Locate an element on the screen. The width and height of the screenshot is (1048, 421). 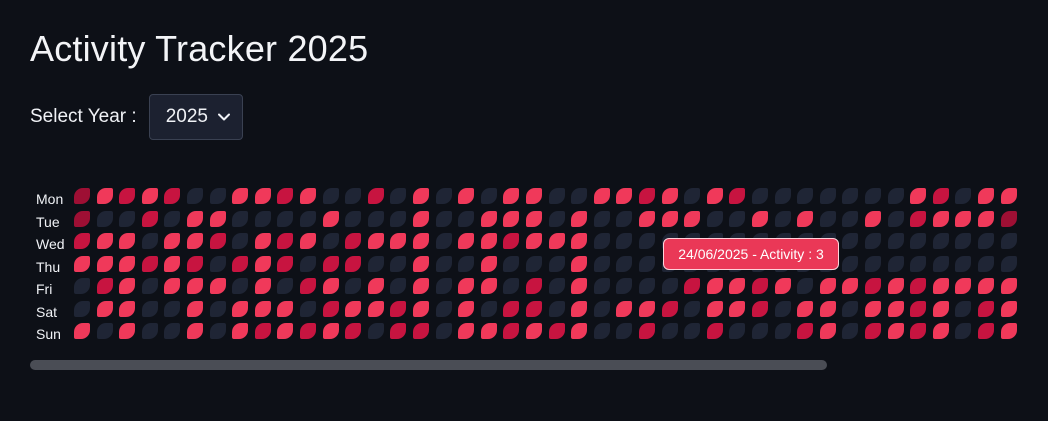
horizontal-scrollbar is located at coordinates (525, 365).